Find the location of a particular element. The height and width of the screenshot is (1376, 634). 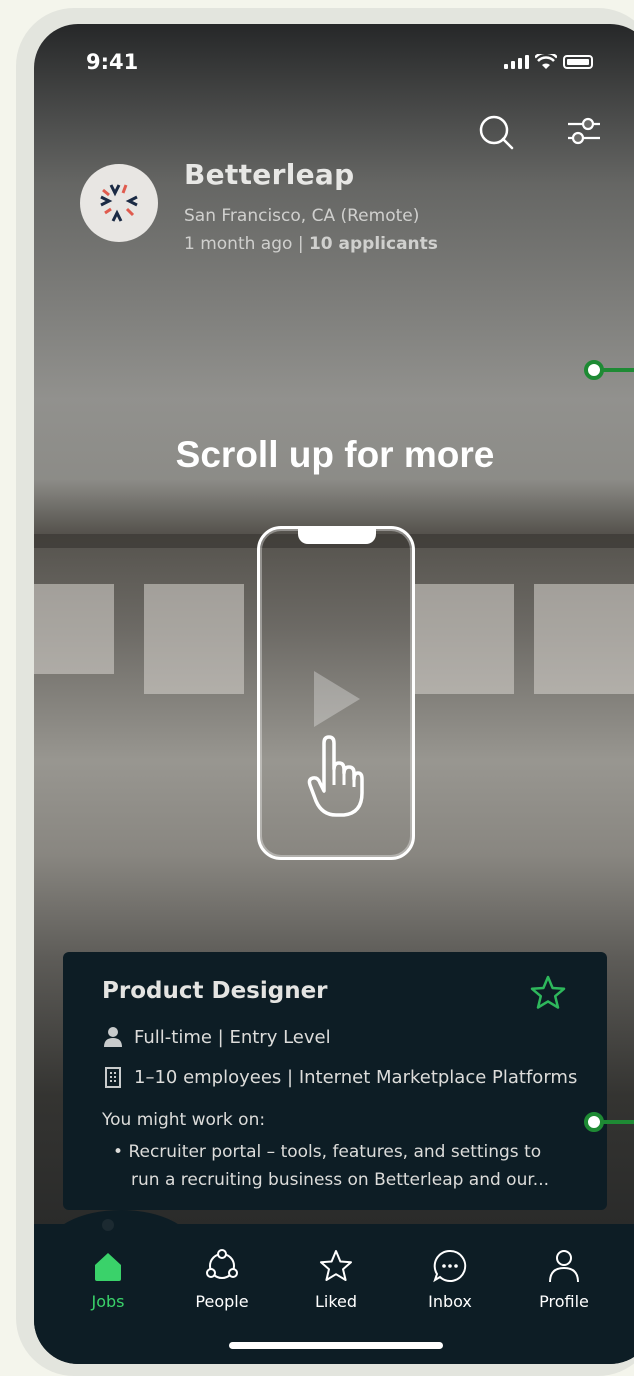

posted-time: 1 month ago is located at coordinates (238, 244).